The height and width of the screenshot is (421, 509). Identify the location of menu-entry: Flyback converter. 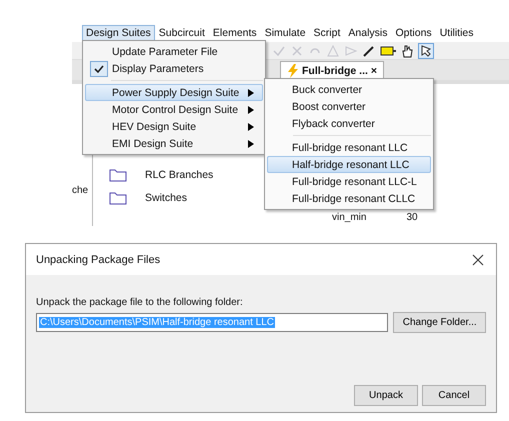
(349, 123).